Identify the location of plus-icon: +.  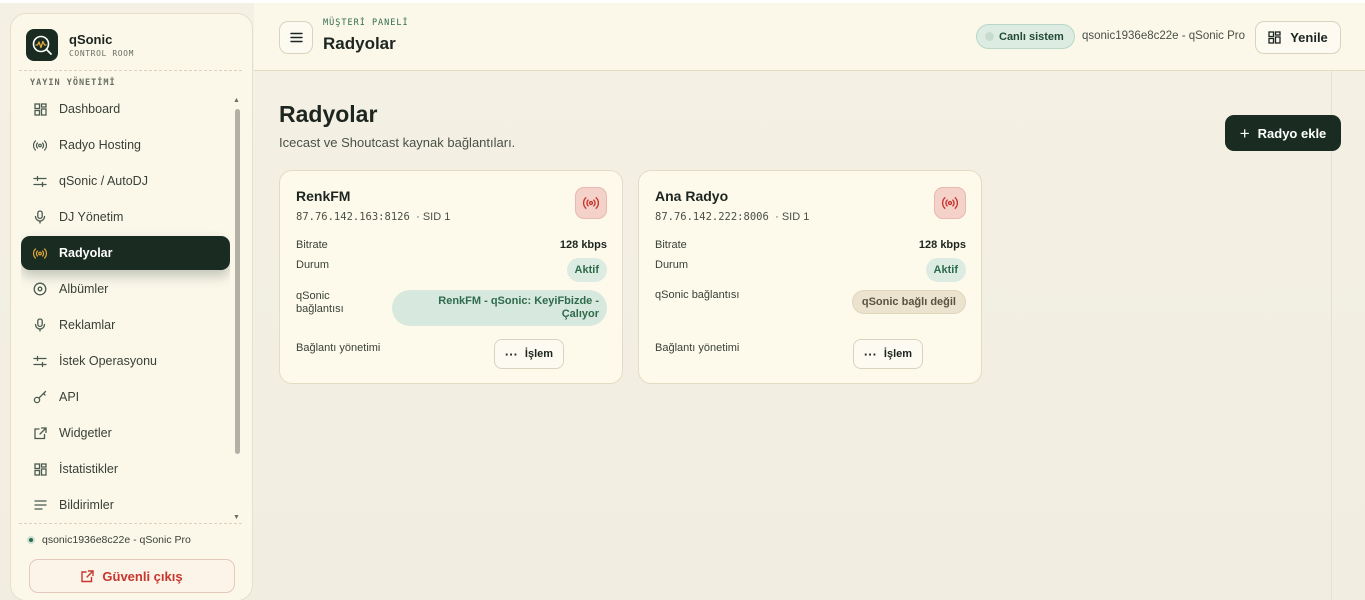
(1244, 133).